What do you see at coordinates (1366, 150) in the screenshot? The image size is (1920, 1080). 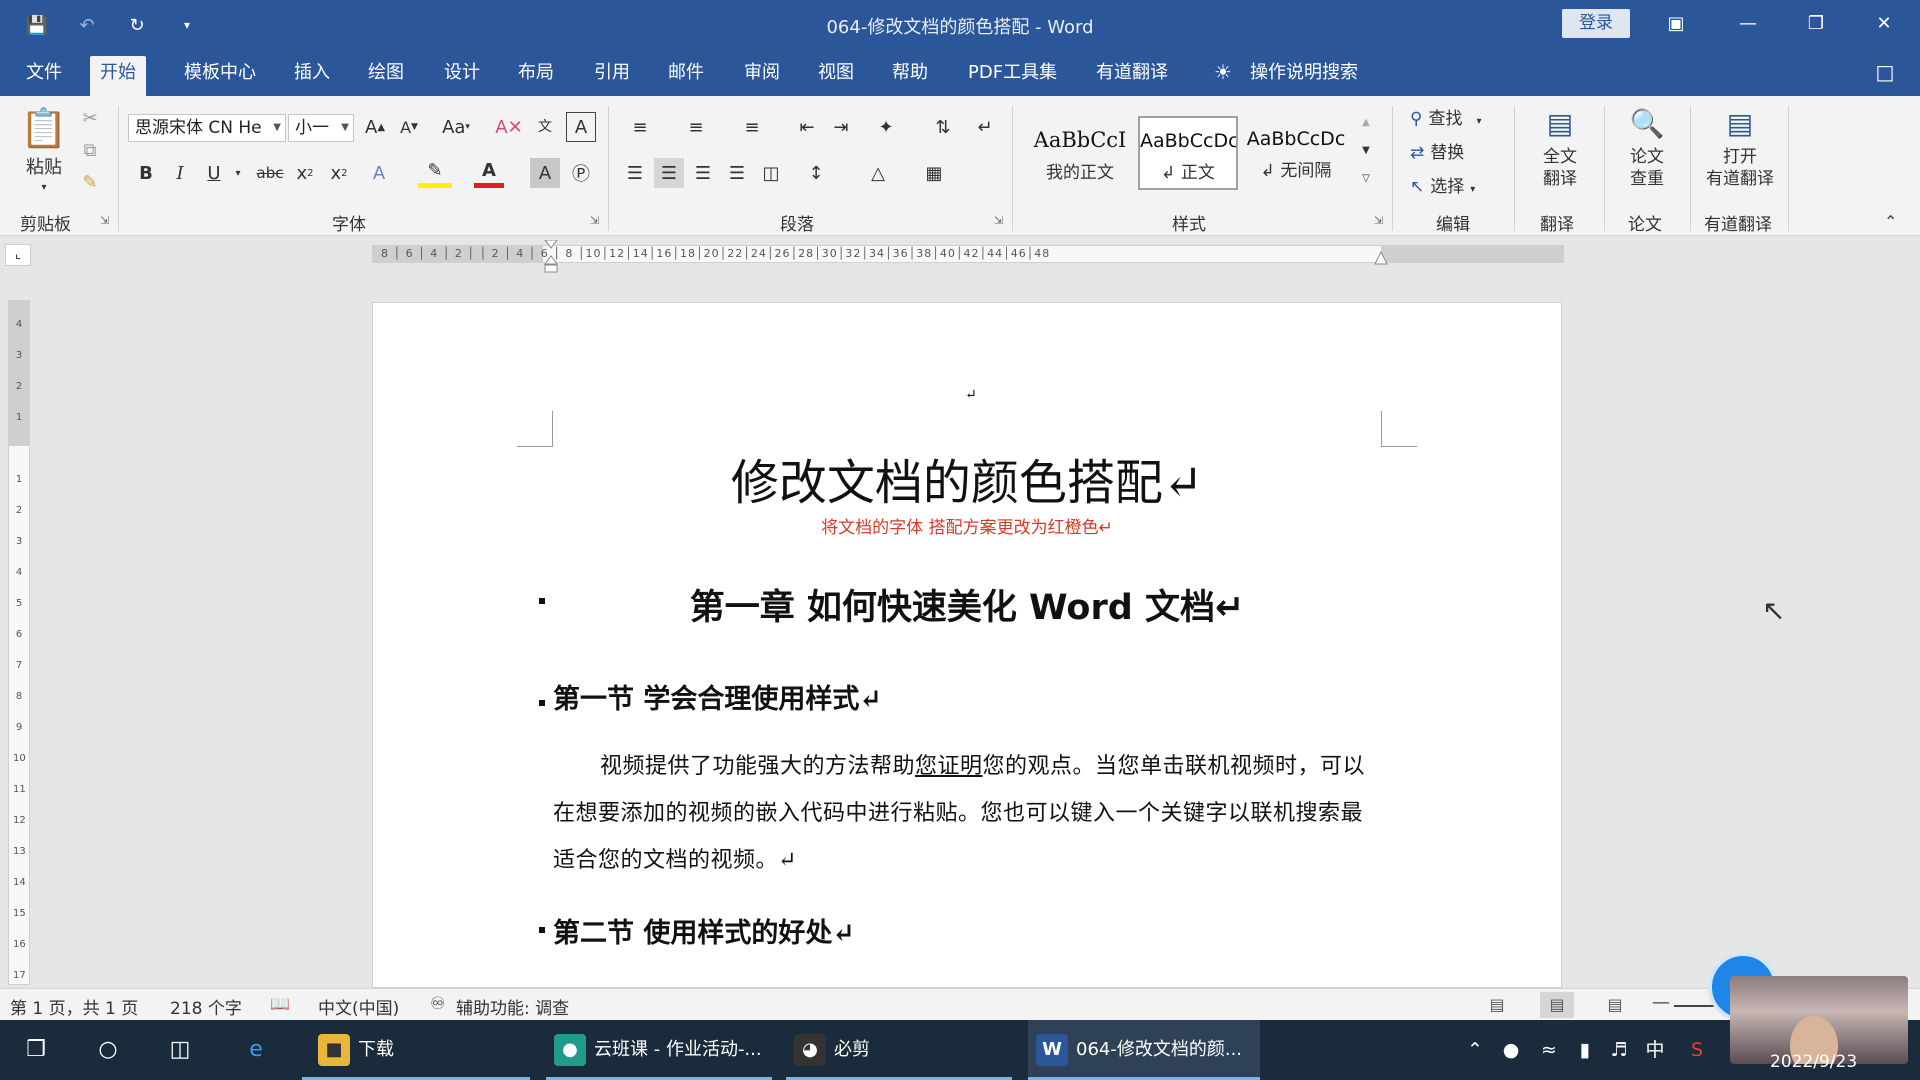 I see `styles-scroll-down-icon: ▼` at bounding box center [1366, 150].